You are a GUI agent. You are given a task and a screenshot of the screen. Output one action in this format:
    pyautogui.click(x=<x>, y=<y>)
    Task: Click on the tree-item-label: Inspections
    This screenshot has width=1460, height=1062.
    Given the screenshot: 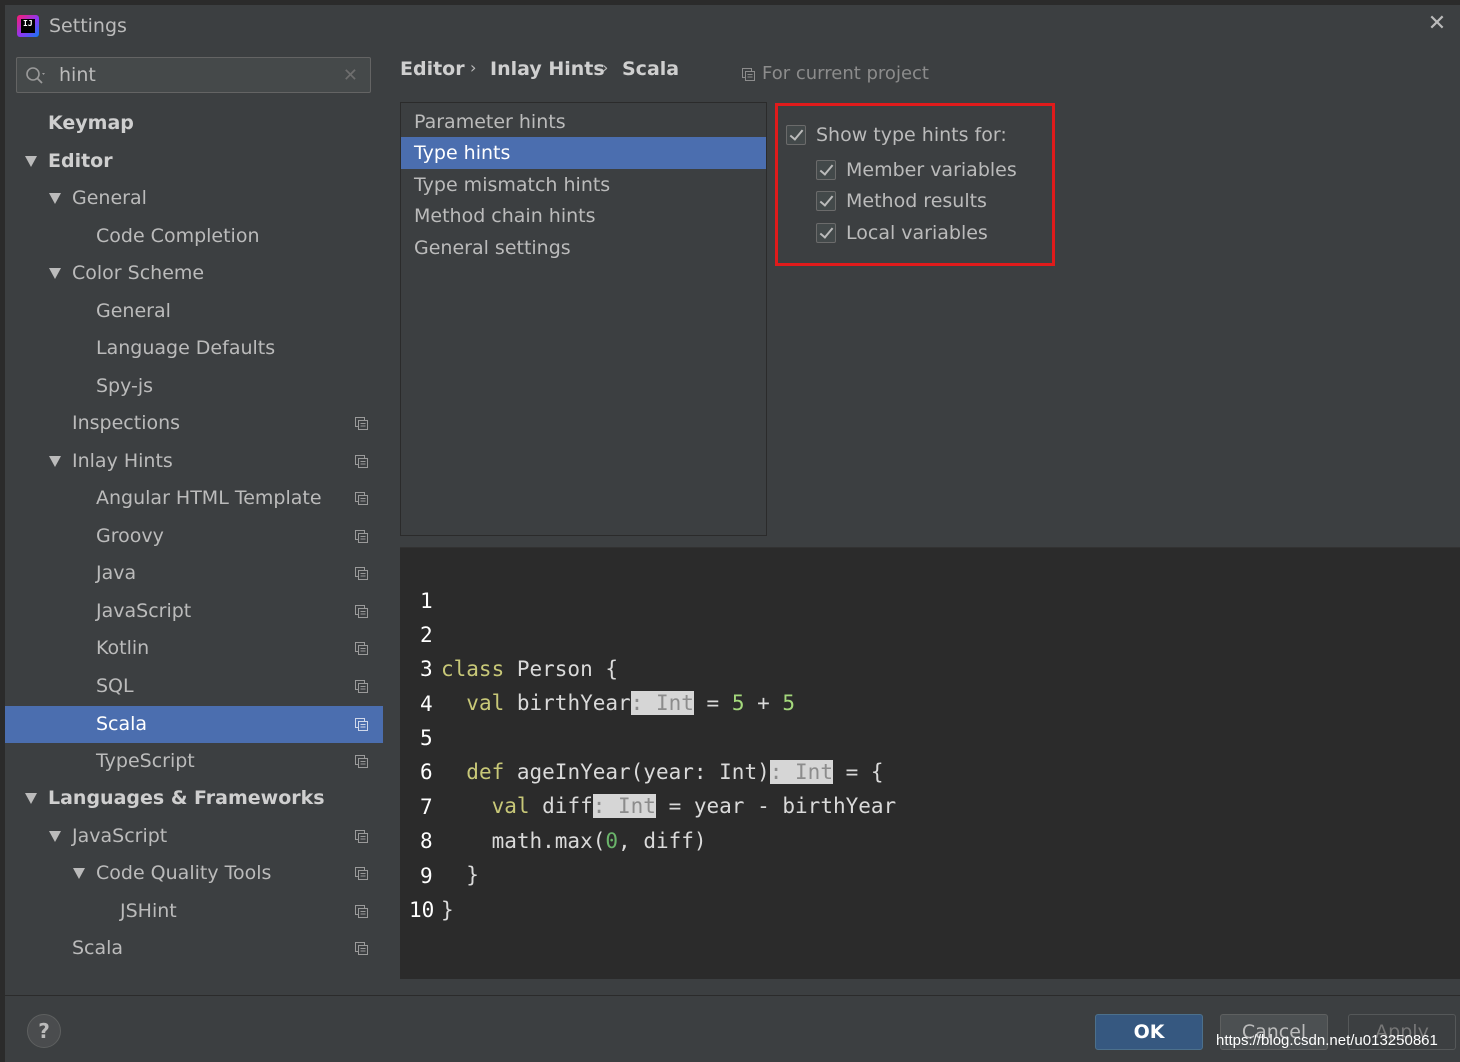 What is the action you would take?
    pyautogui.click(x=126, y=423)
    